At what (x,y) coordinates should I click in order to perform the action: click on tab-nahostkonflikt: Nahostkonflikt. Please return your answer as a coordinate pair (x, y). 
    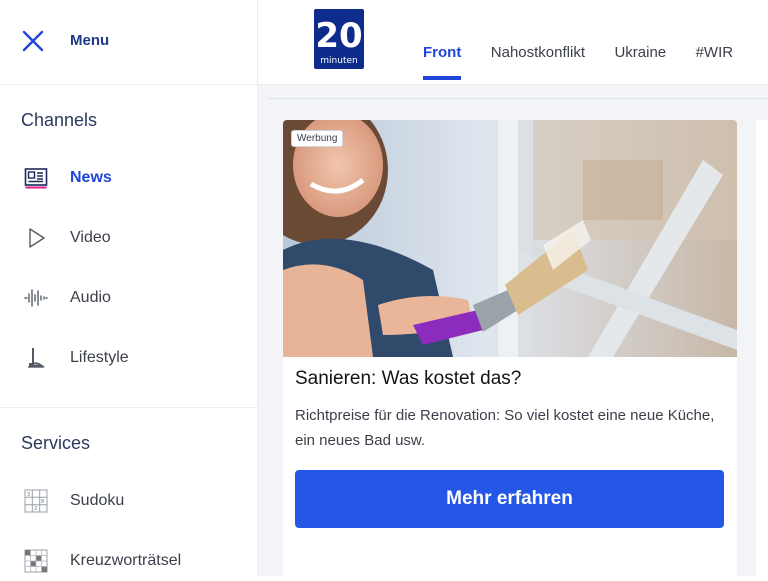
    Looking at the image, I should click on (538, 52).